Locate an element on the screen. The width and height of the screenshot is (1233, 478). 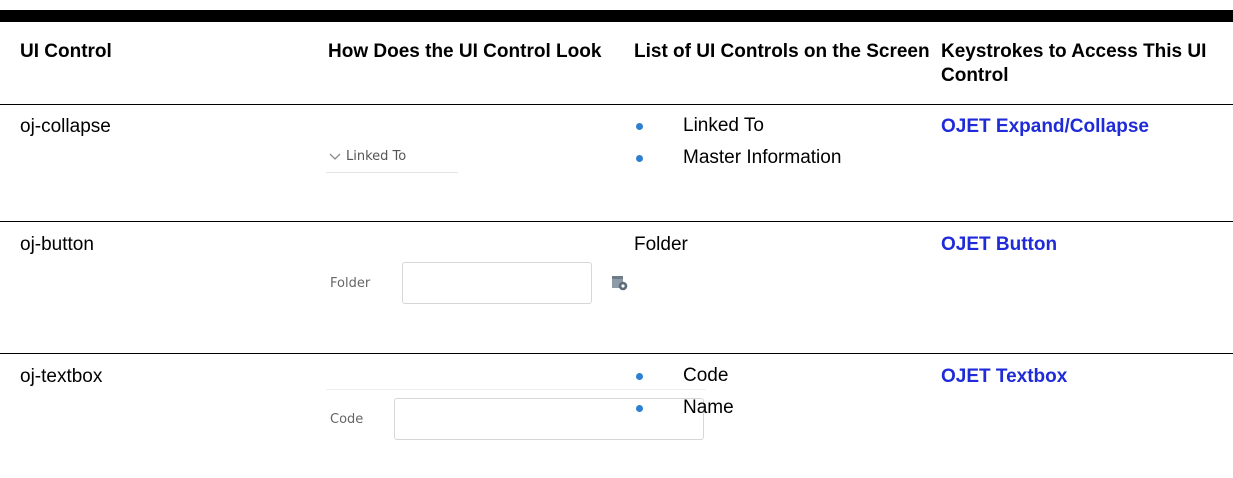
folder-settings-icon is located at coordinates (620, 283).